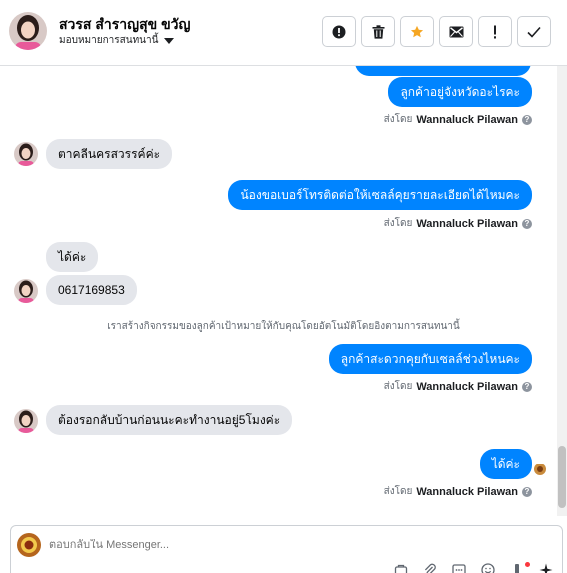 The width and height of the screenshot is (567, 573). What do you see at coordinates (546, 567) in the screenshot?
I see `sparkle-icon` at bounding box center [546, 567].